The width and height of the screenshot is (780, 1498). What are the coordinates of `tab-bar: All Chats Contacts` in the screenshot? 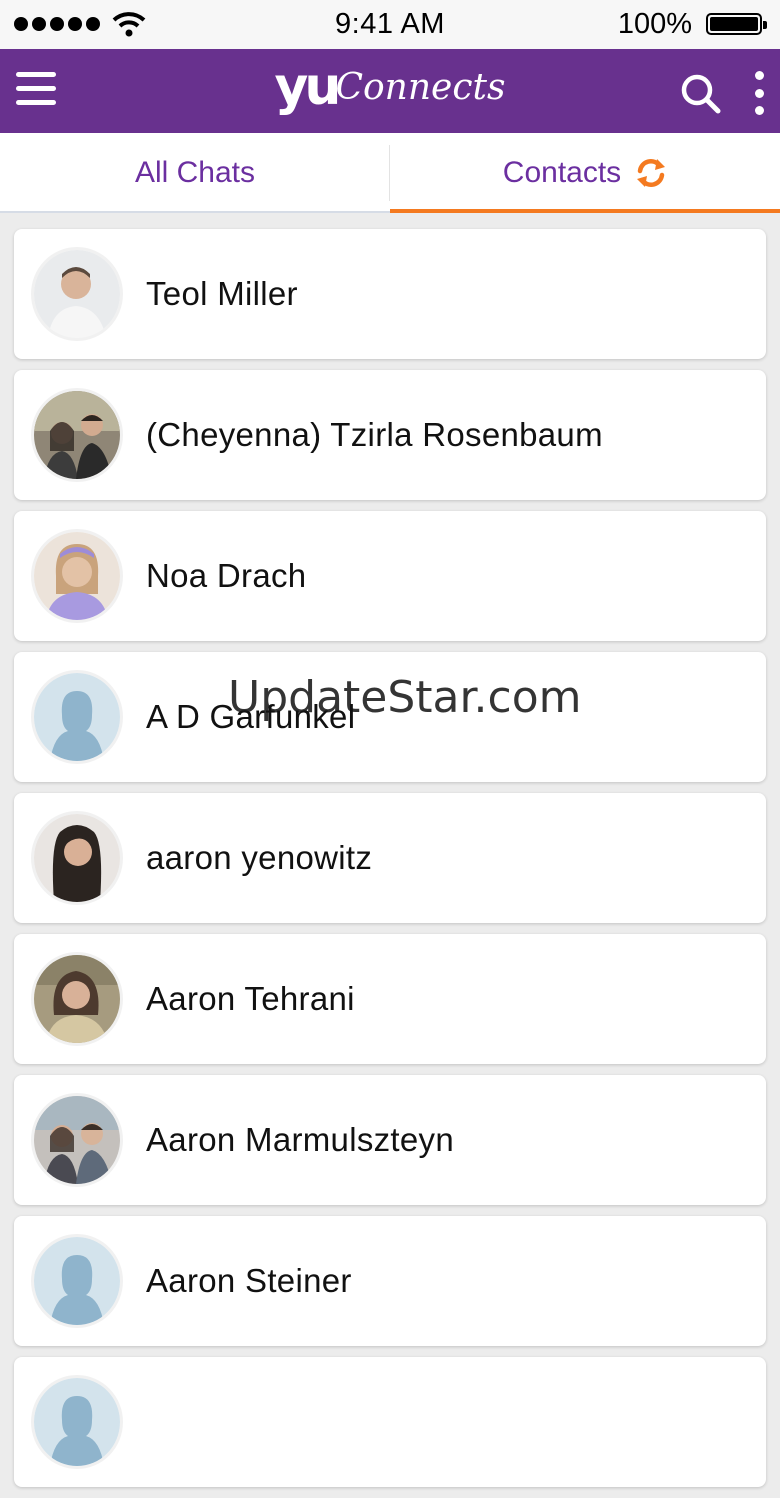 It's located at (390, 173).